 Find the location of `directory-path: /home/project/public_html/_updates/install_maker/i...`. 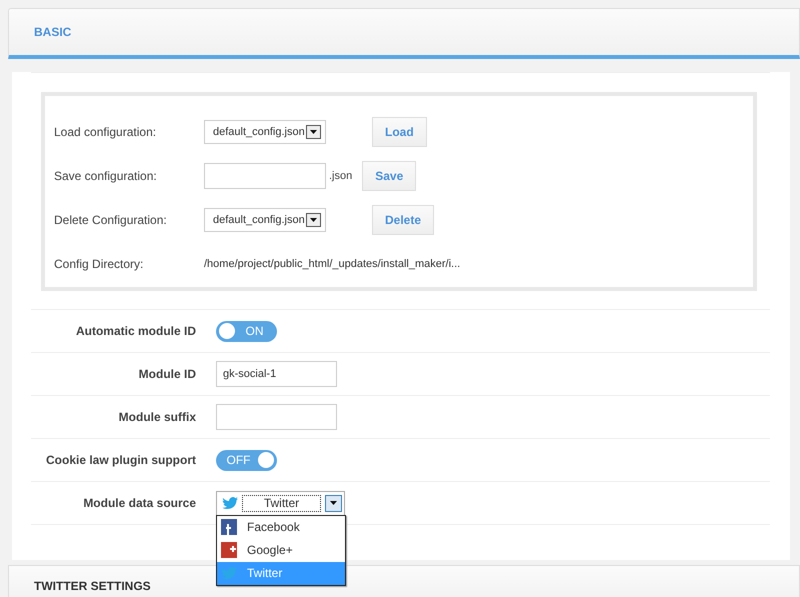

directory-path: /home/project/public_html/_updates/install_maker/i... is located at coordinates (332, 264).